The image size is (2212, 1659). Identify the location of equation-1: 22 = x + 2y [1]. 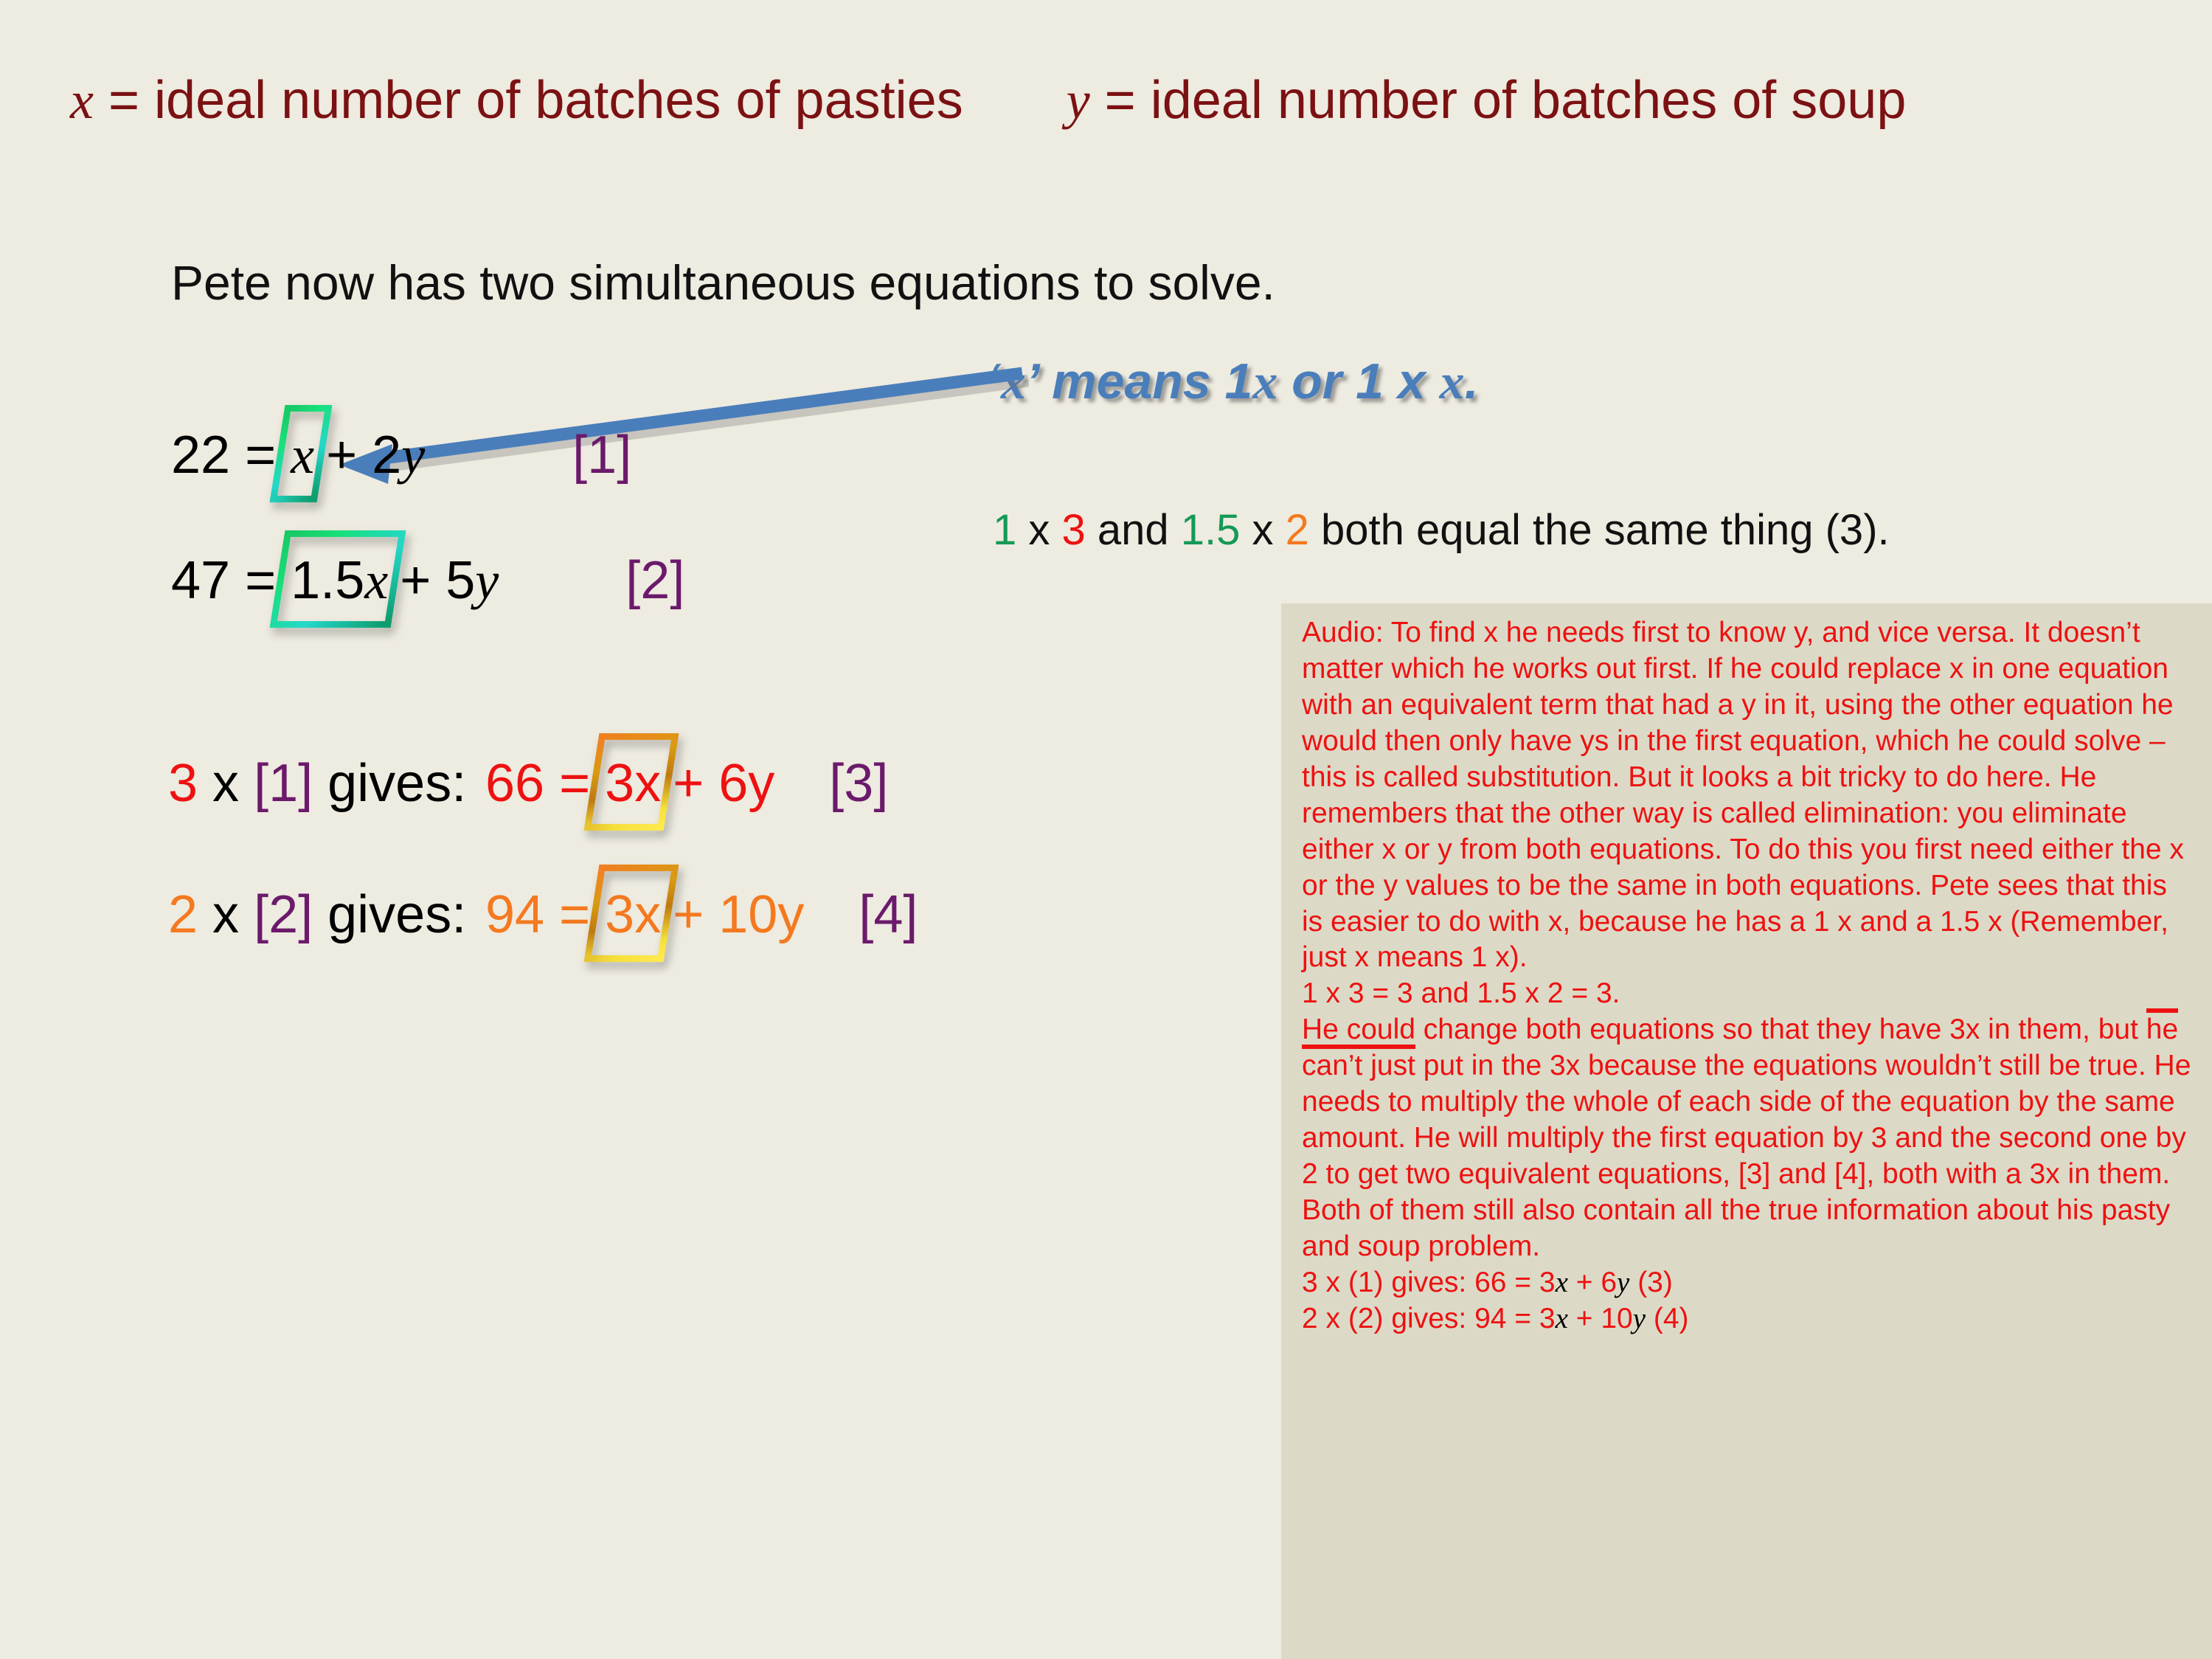
(402, 453).